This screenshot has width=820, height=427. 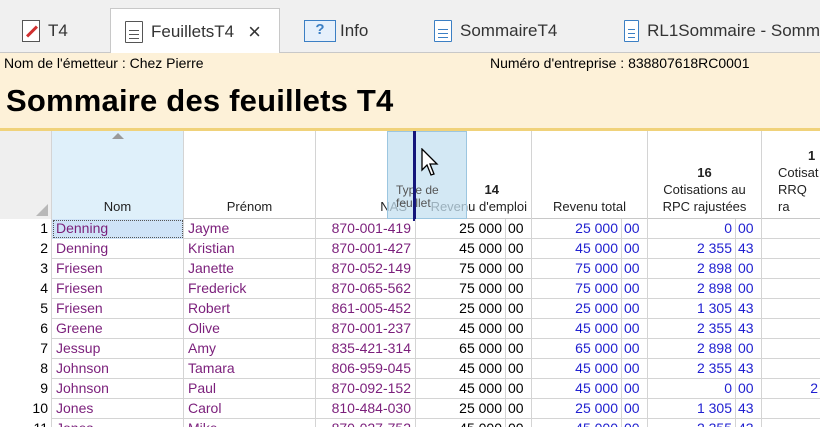 I want to click on tab-info: ? Info, so click(x=350, y=30).